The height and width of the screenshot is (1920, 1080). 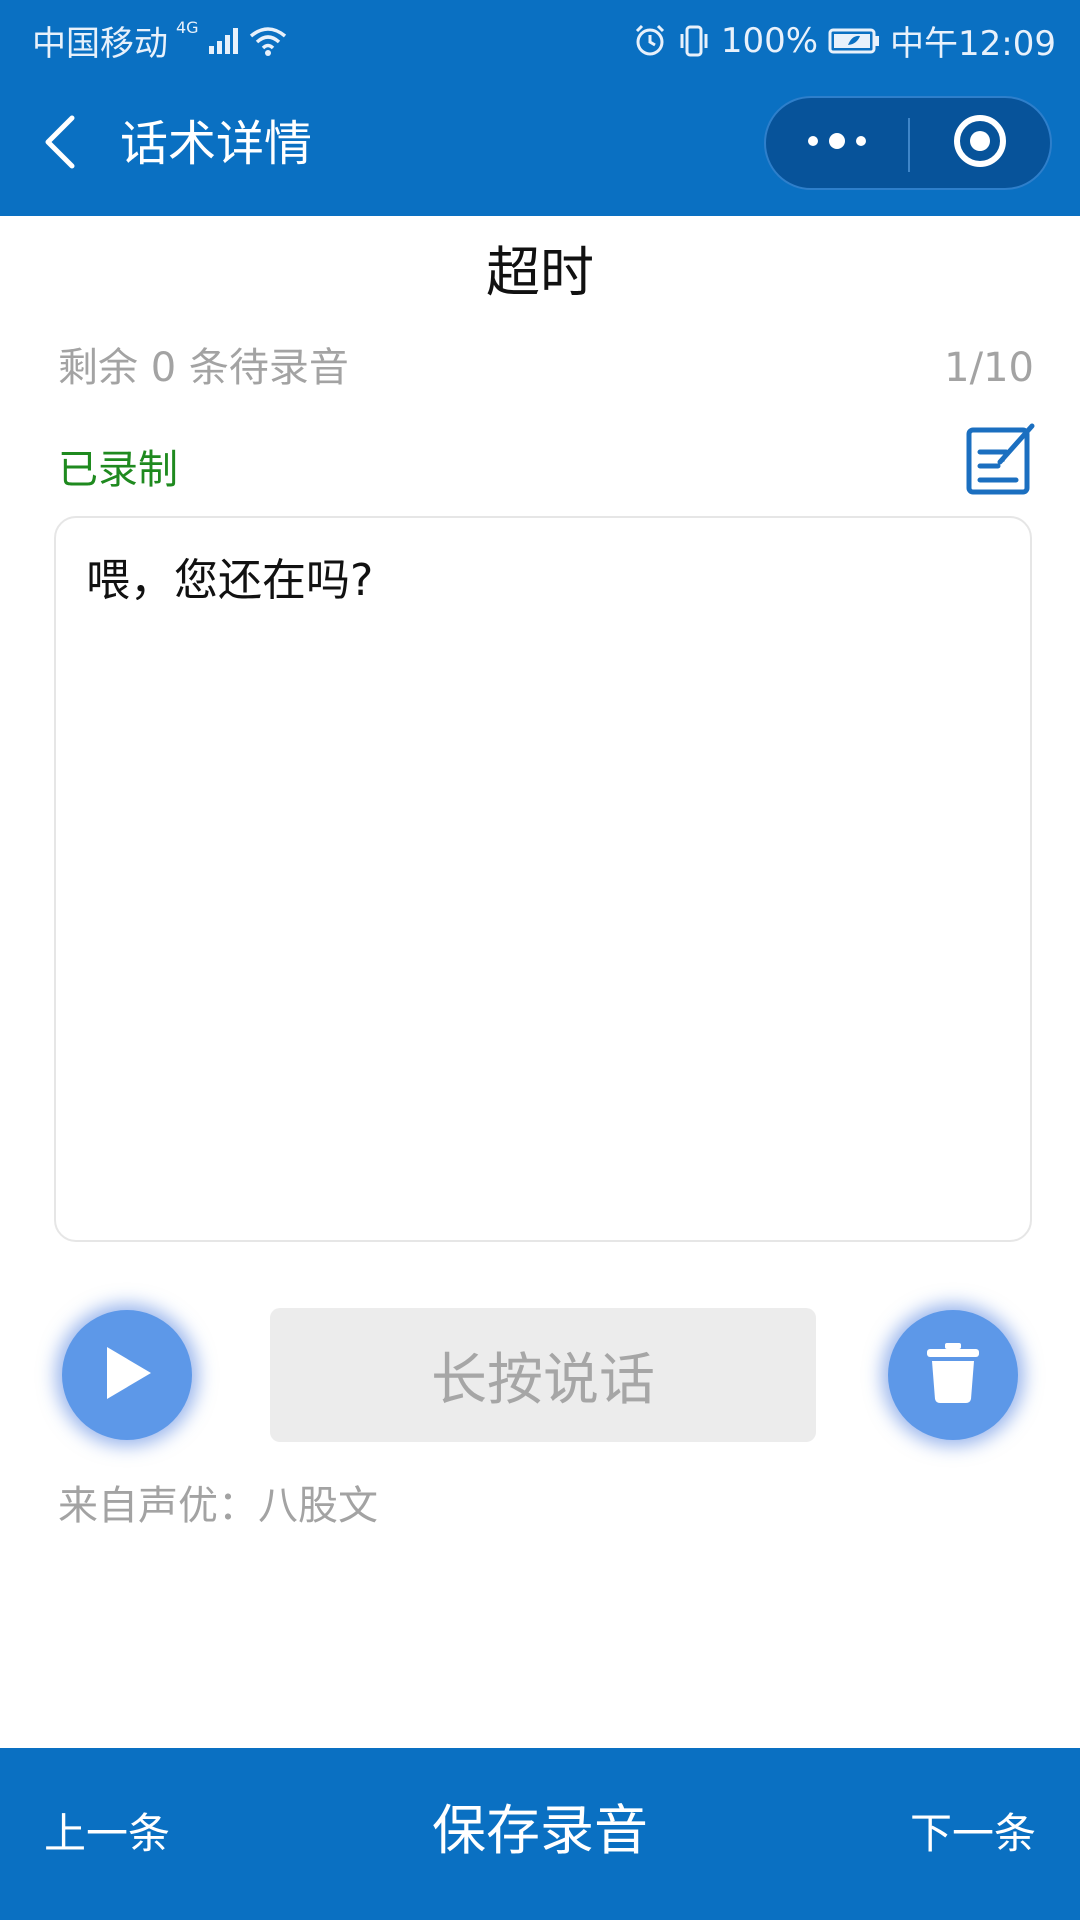 What do you see at coordinates (540, 37) in the screenshot?
I see `status-bar: 中国移动 4G 100% 中午12:09` at bounding box center [540, 37].